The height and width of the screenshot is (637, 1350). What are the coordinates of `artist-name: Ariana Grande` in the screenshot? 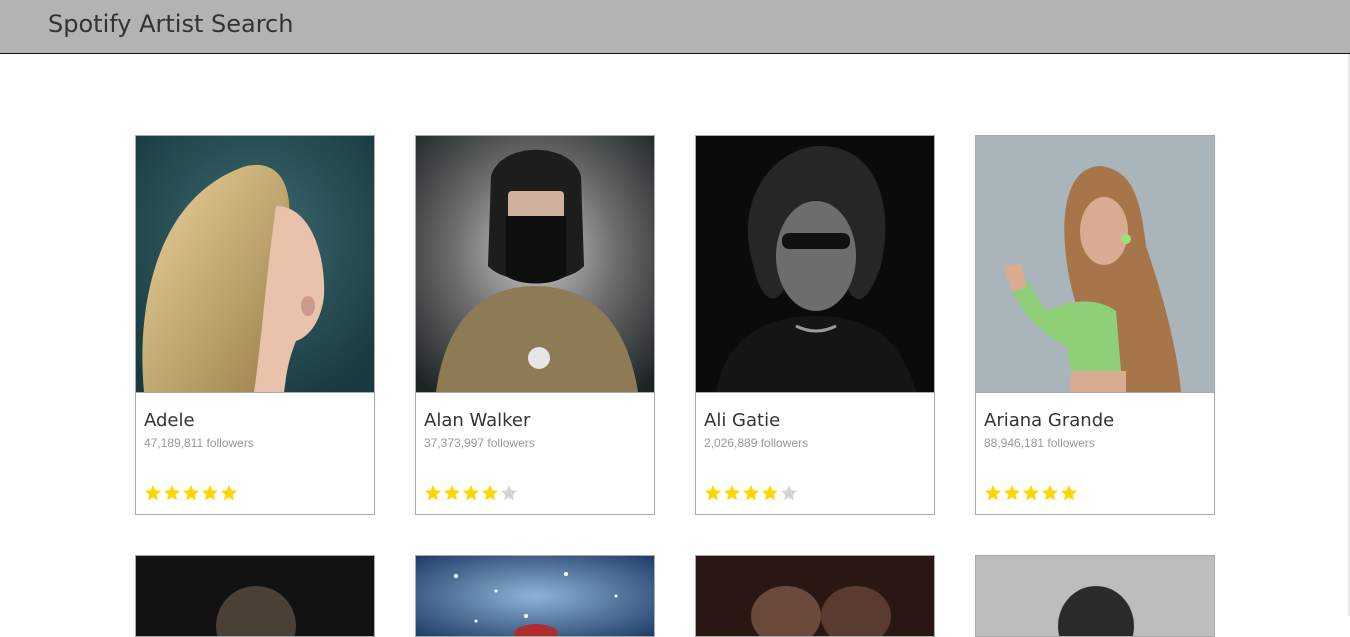 It's located at (1049, 420).